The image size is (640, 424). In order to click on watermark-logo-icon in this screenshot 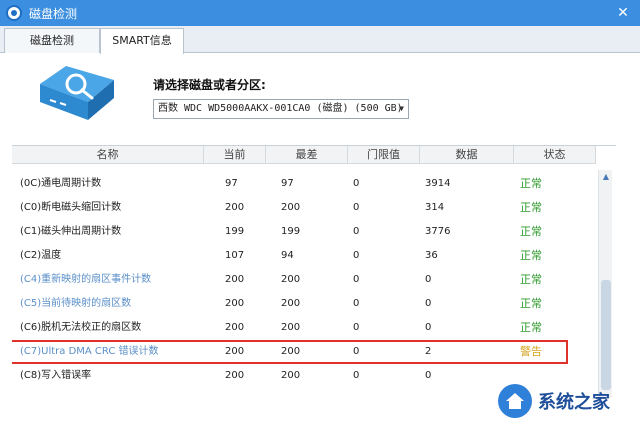, I will do `click(515, 401)`.